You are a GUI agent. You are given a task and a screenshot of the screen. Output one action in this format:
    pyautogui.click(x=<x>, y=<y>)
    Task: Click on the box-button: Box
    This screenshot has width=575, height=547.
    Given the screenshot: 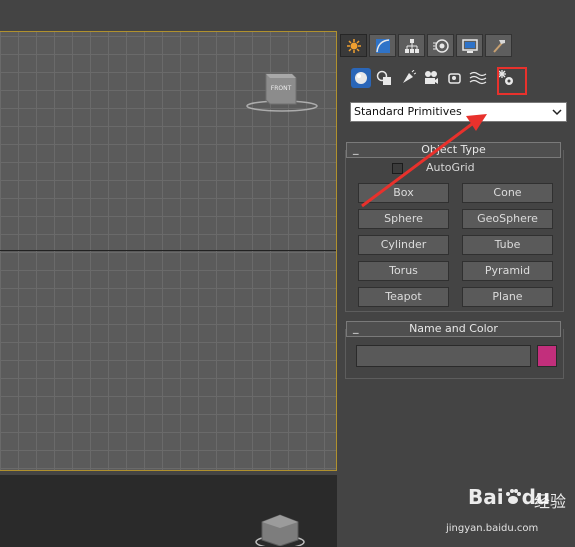 What is the action you would take?
    pyautogui.click(x=403, y=193)
    